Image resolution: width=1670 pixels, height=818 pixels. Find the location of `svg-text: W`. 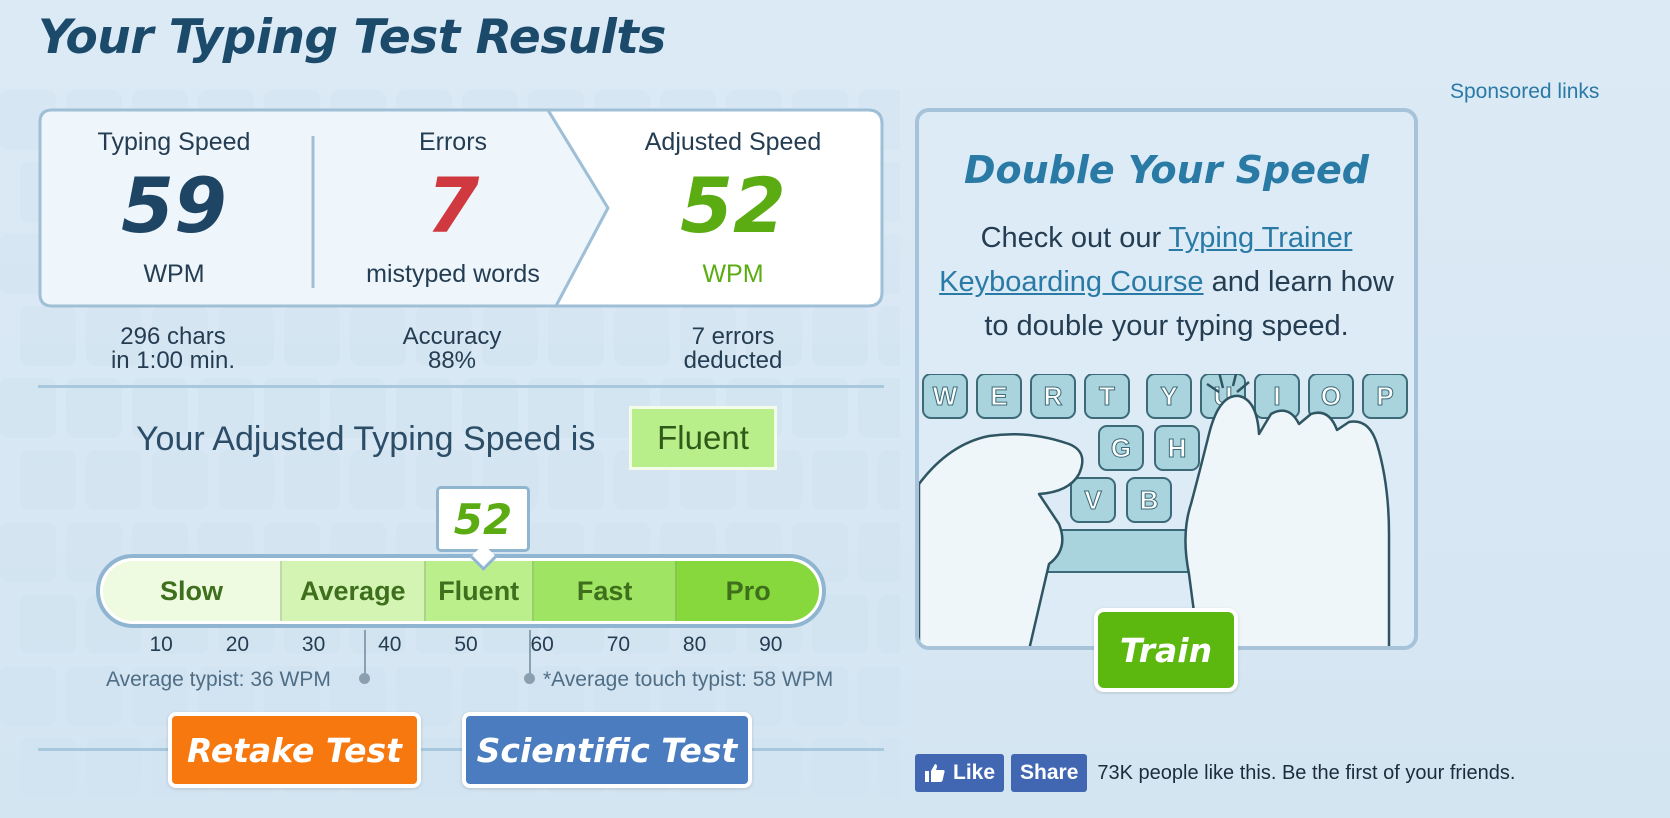

svg-text: W is located at coordinates (945, 396).